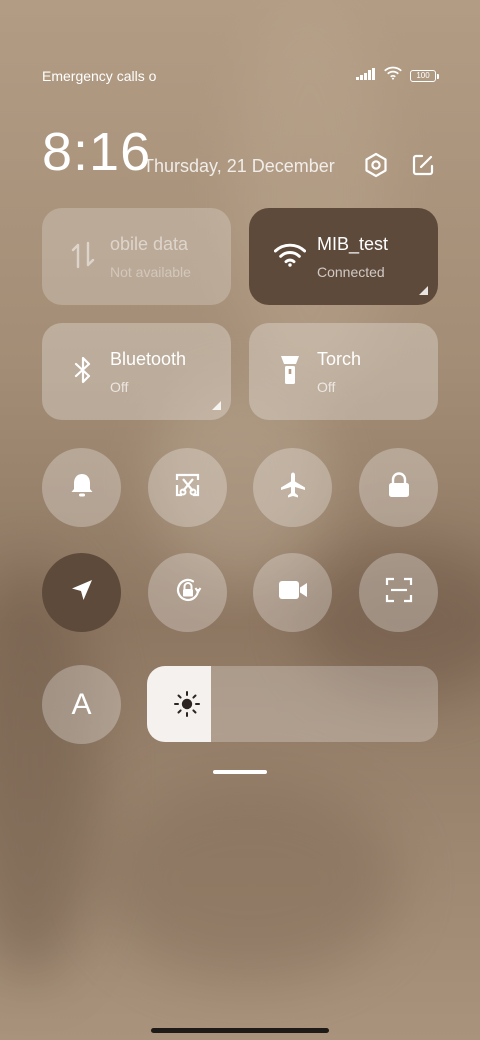  I want to click on home-indicator, so click(240, 1030).